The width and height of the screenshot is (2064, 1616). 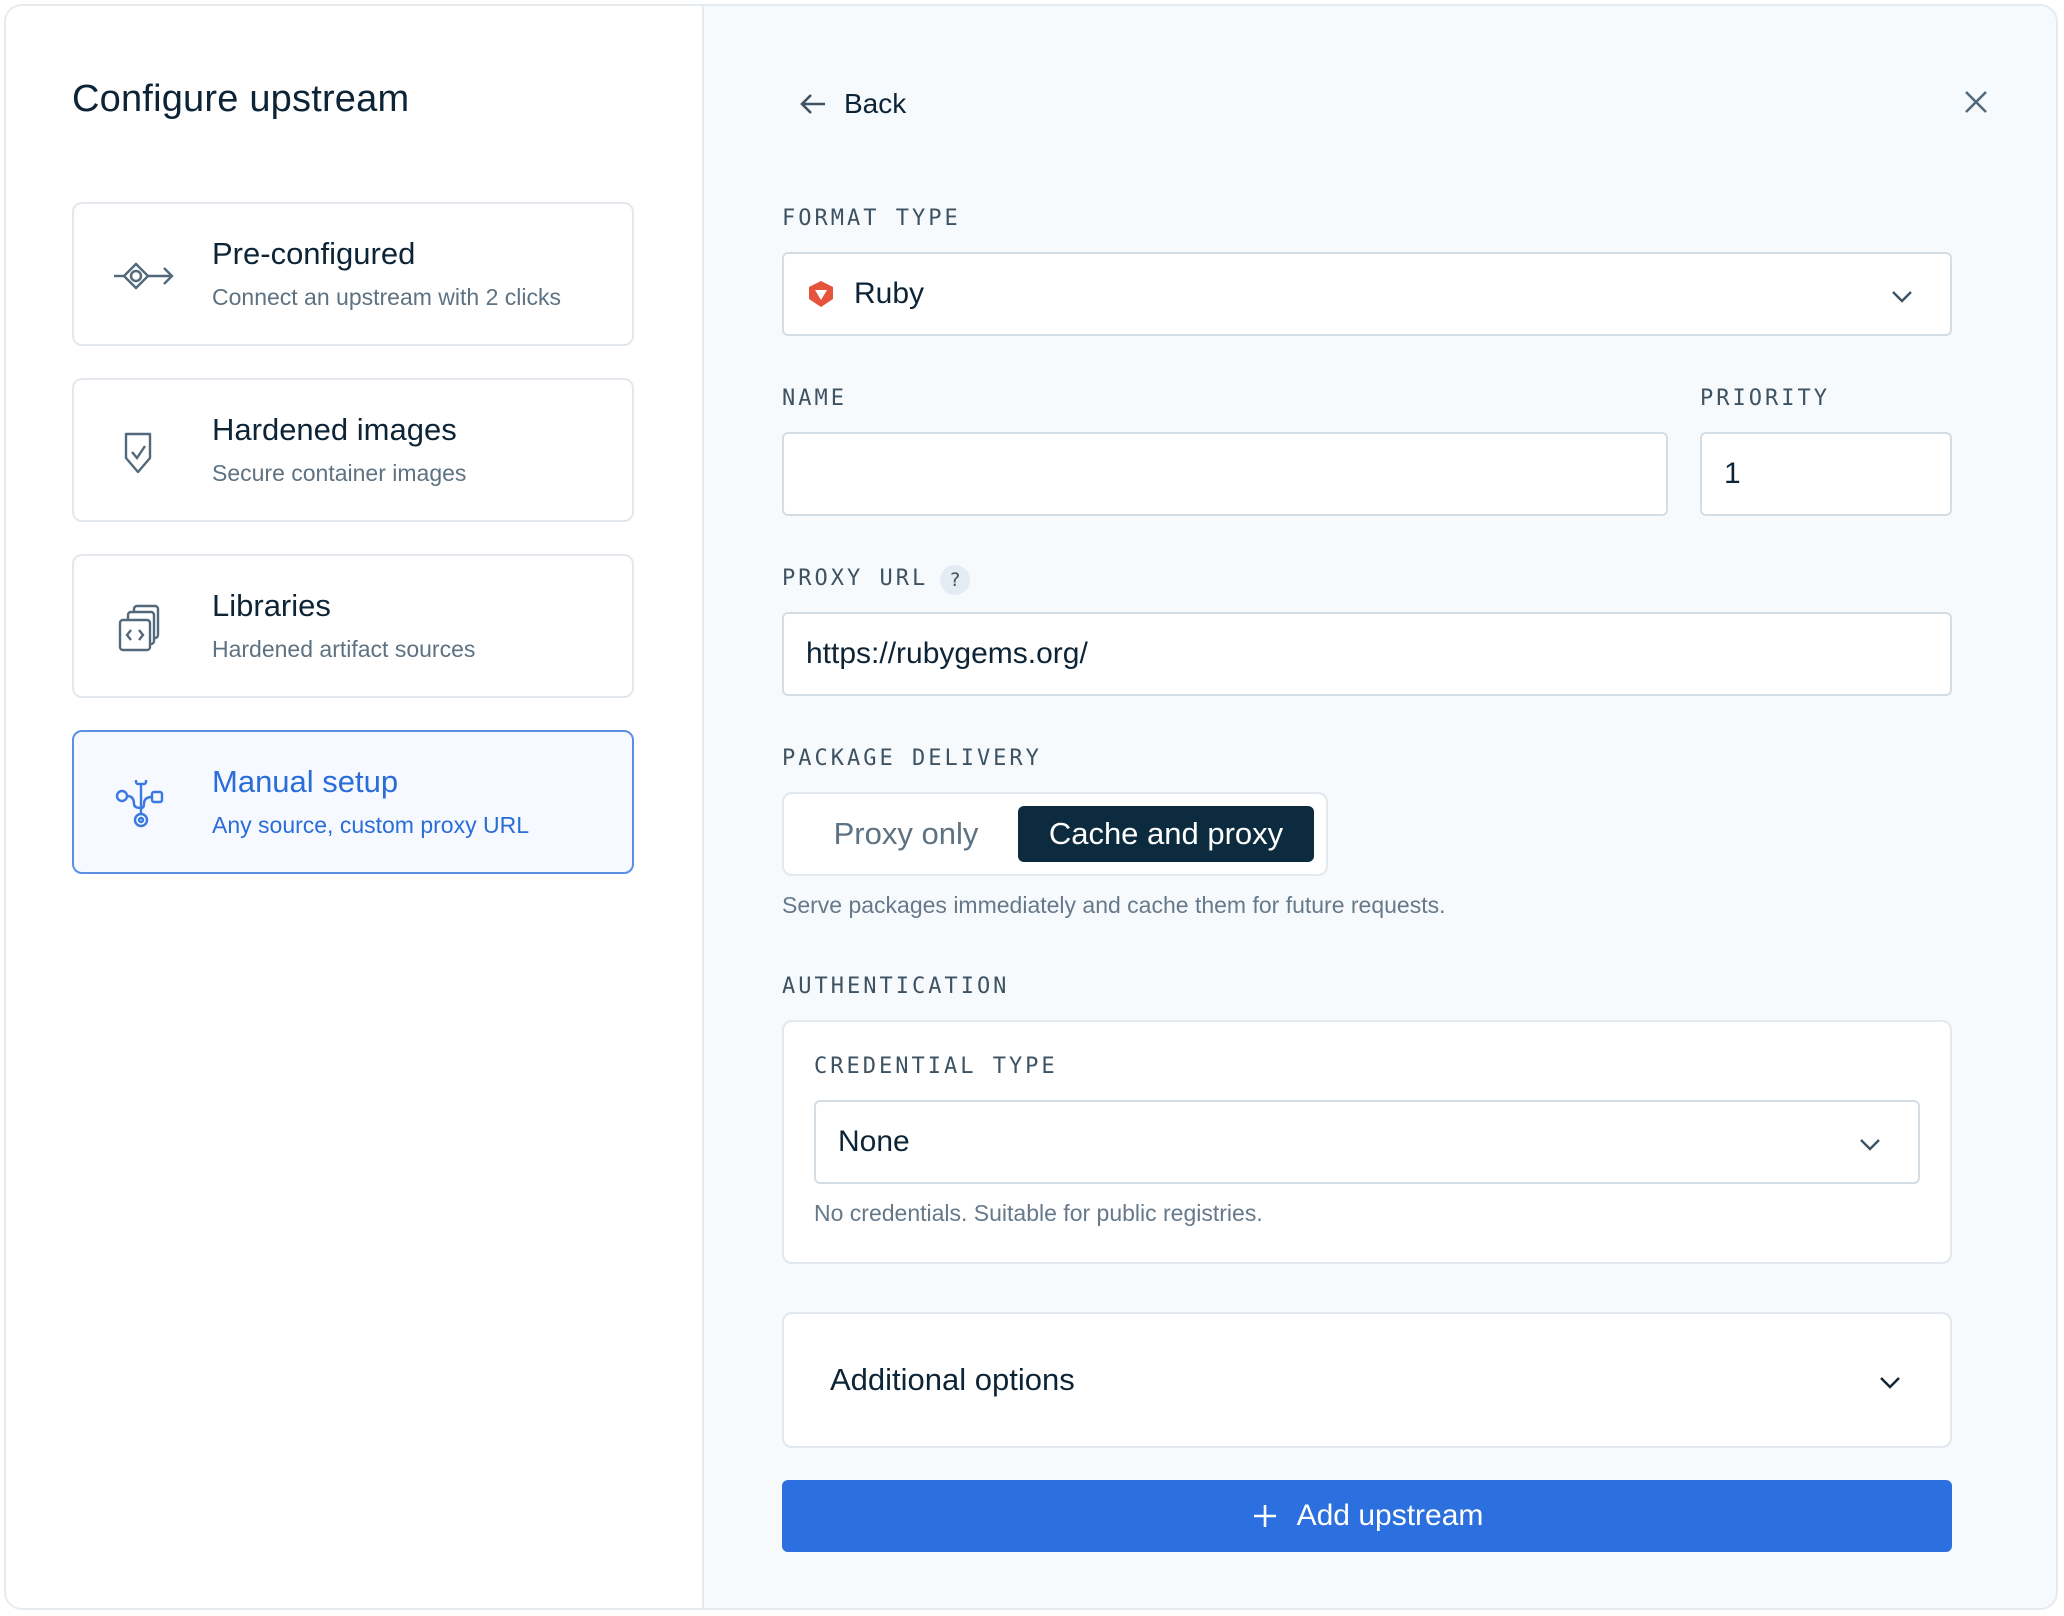 I want to click on help-icon: ?, so click(x=955, y=580).